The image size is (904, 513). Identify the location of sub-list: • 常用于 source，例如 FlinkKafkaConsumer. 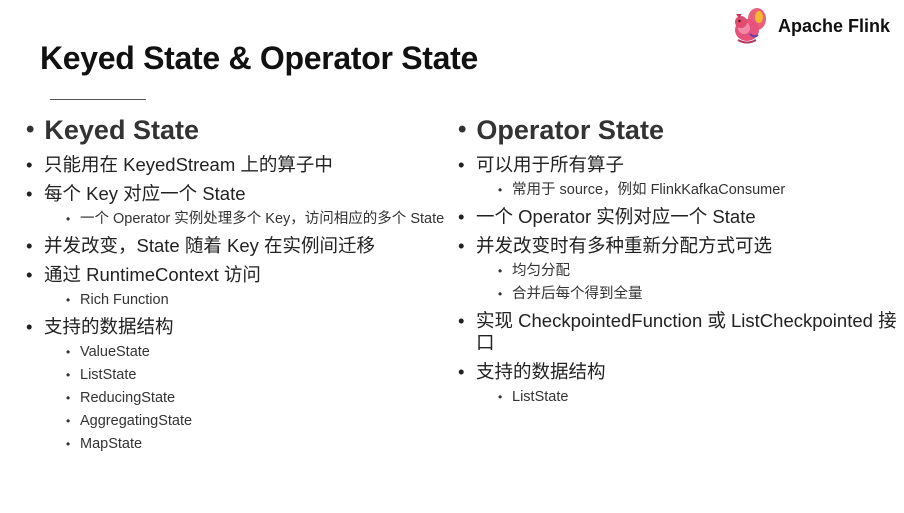
(678, 190).